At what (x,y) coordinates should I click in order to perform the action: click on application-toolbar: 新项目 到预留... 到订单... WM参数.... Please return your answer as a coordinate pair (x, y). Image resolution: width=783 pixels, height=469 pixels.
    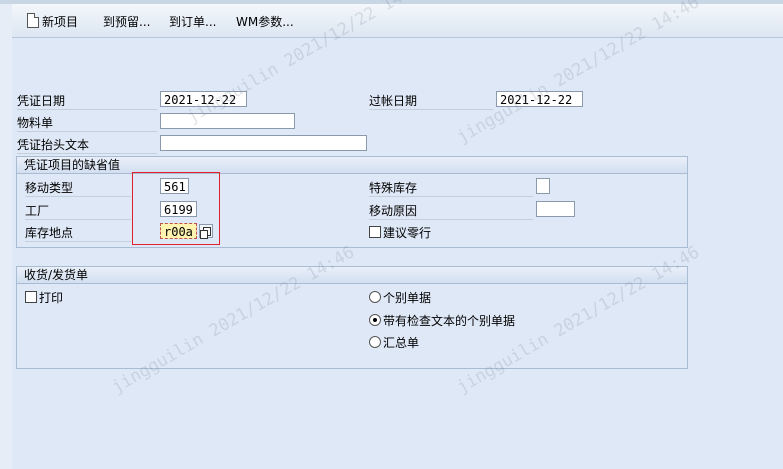
    Looking at the image, I should click on (397, 21).